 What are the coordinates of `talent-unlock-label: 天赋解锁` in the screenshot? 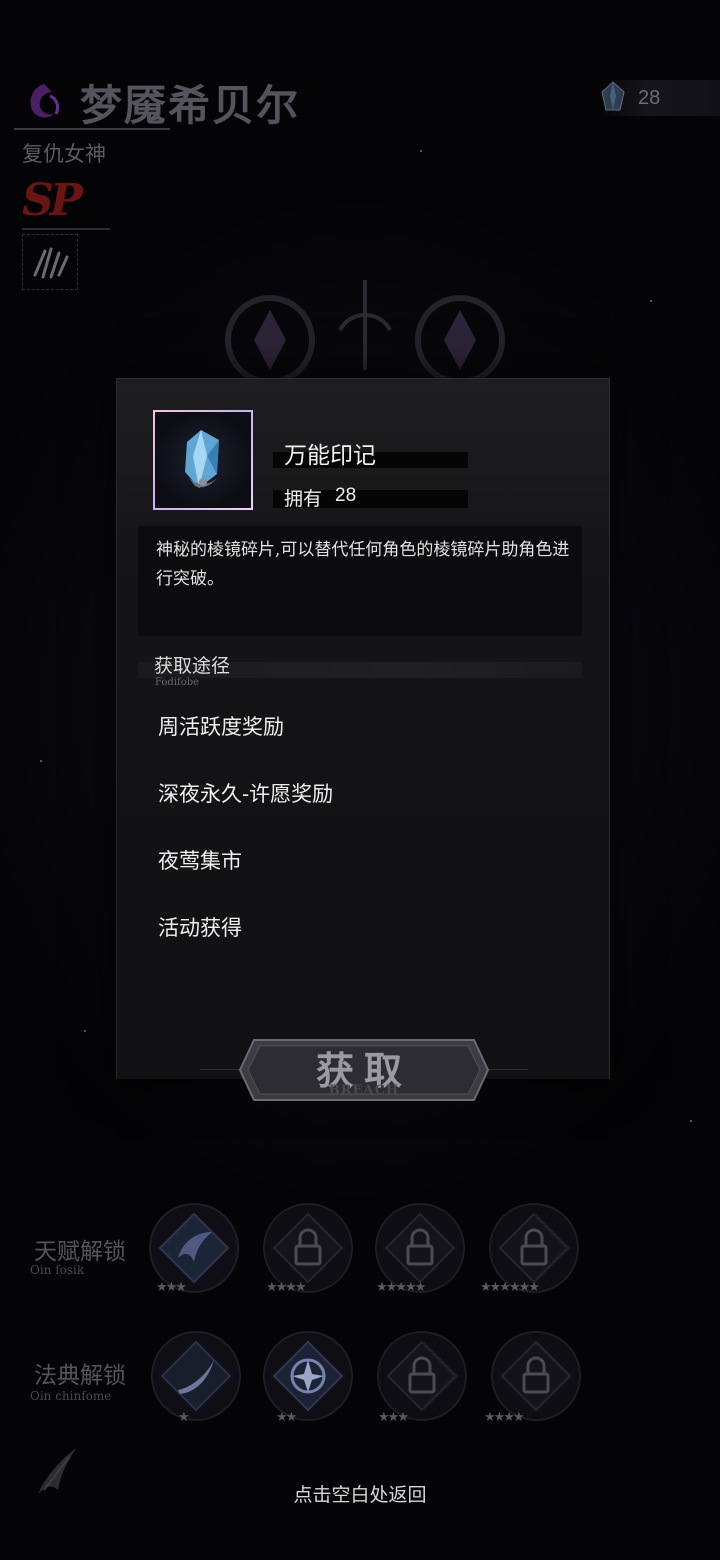 It's located at (80, 1252).